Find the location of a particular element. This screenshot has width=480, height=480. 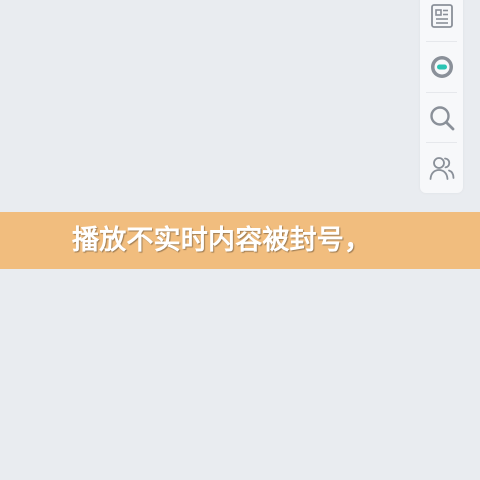

users-icon is located at coordinates (442, 168).